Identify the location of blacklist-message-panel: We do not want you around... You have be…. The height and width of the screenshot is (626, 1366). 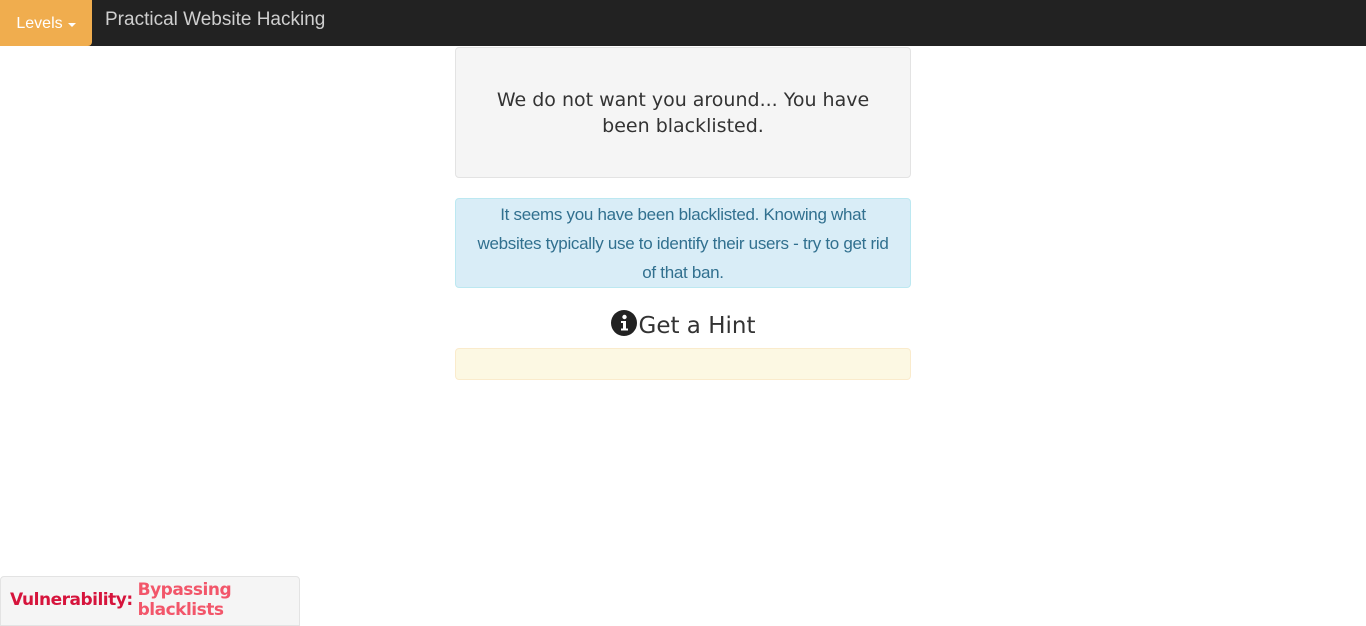
(683, 112).